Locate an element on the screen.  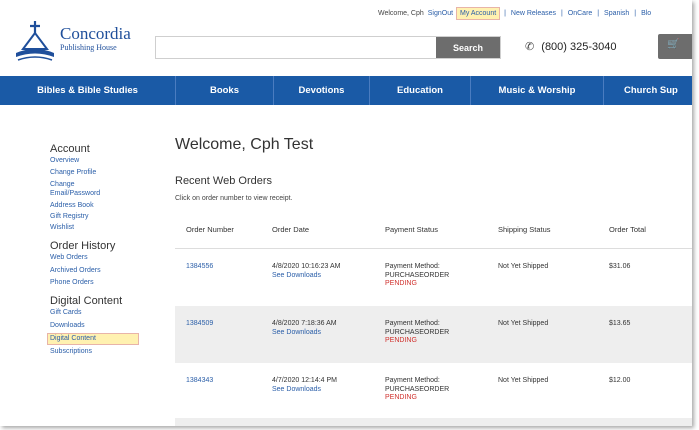
table-row-partial is located at coordinates (433, 422).